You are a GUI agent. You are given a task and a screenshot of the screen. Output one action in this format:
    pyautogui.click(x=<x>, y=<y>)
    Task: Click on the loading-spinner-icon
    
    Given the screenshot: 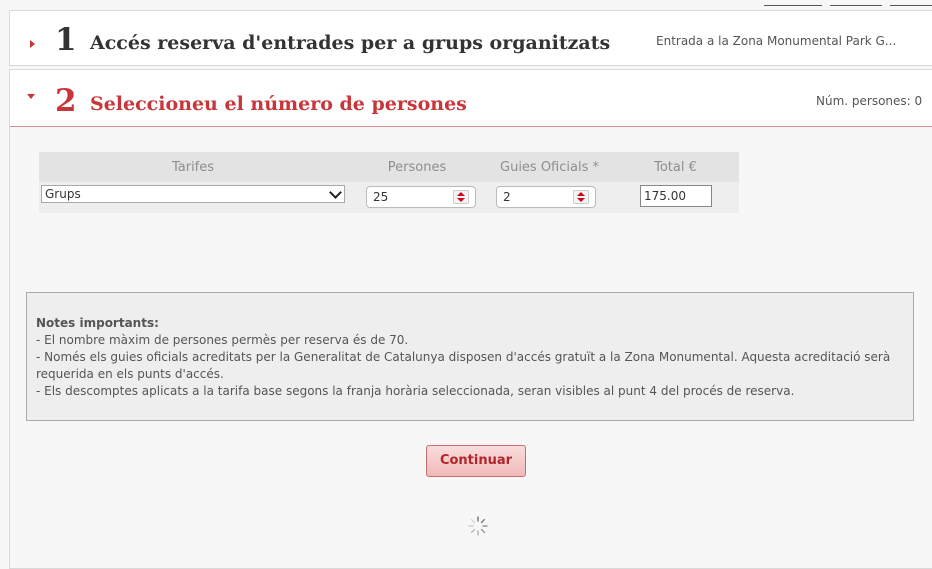 What is the action you would take?
    pyautogui.click(x=478, y=526)
    